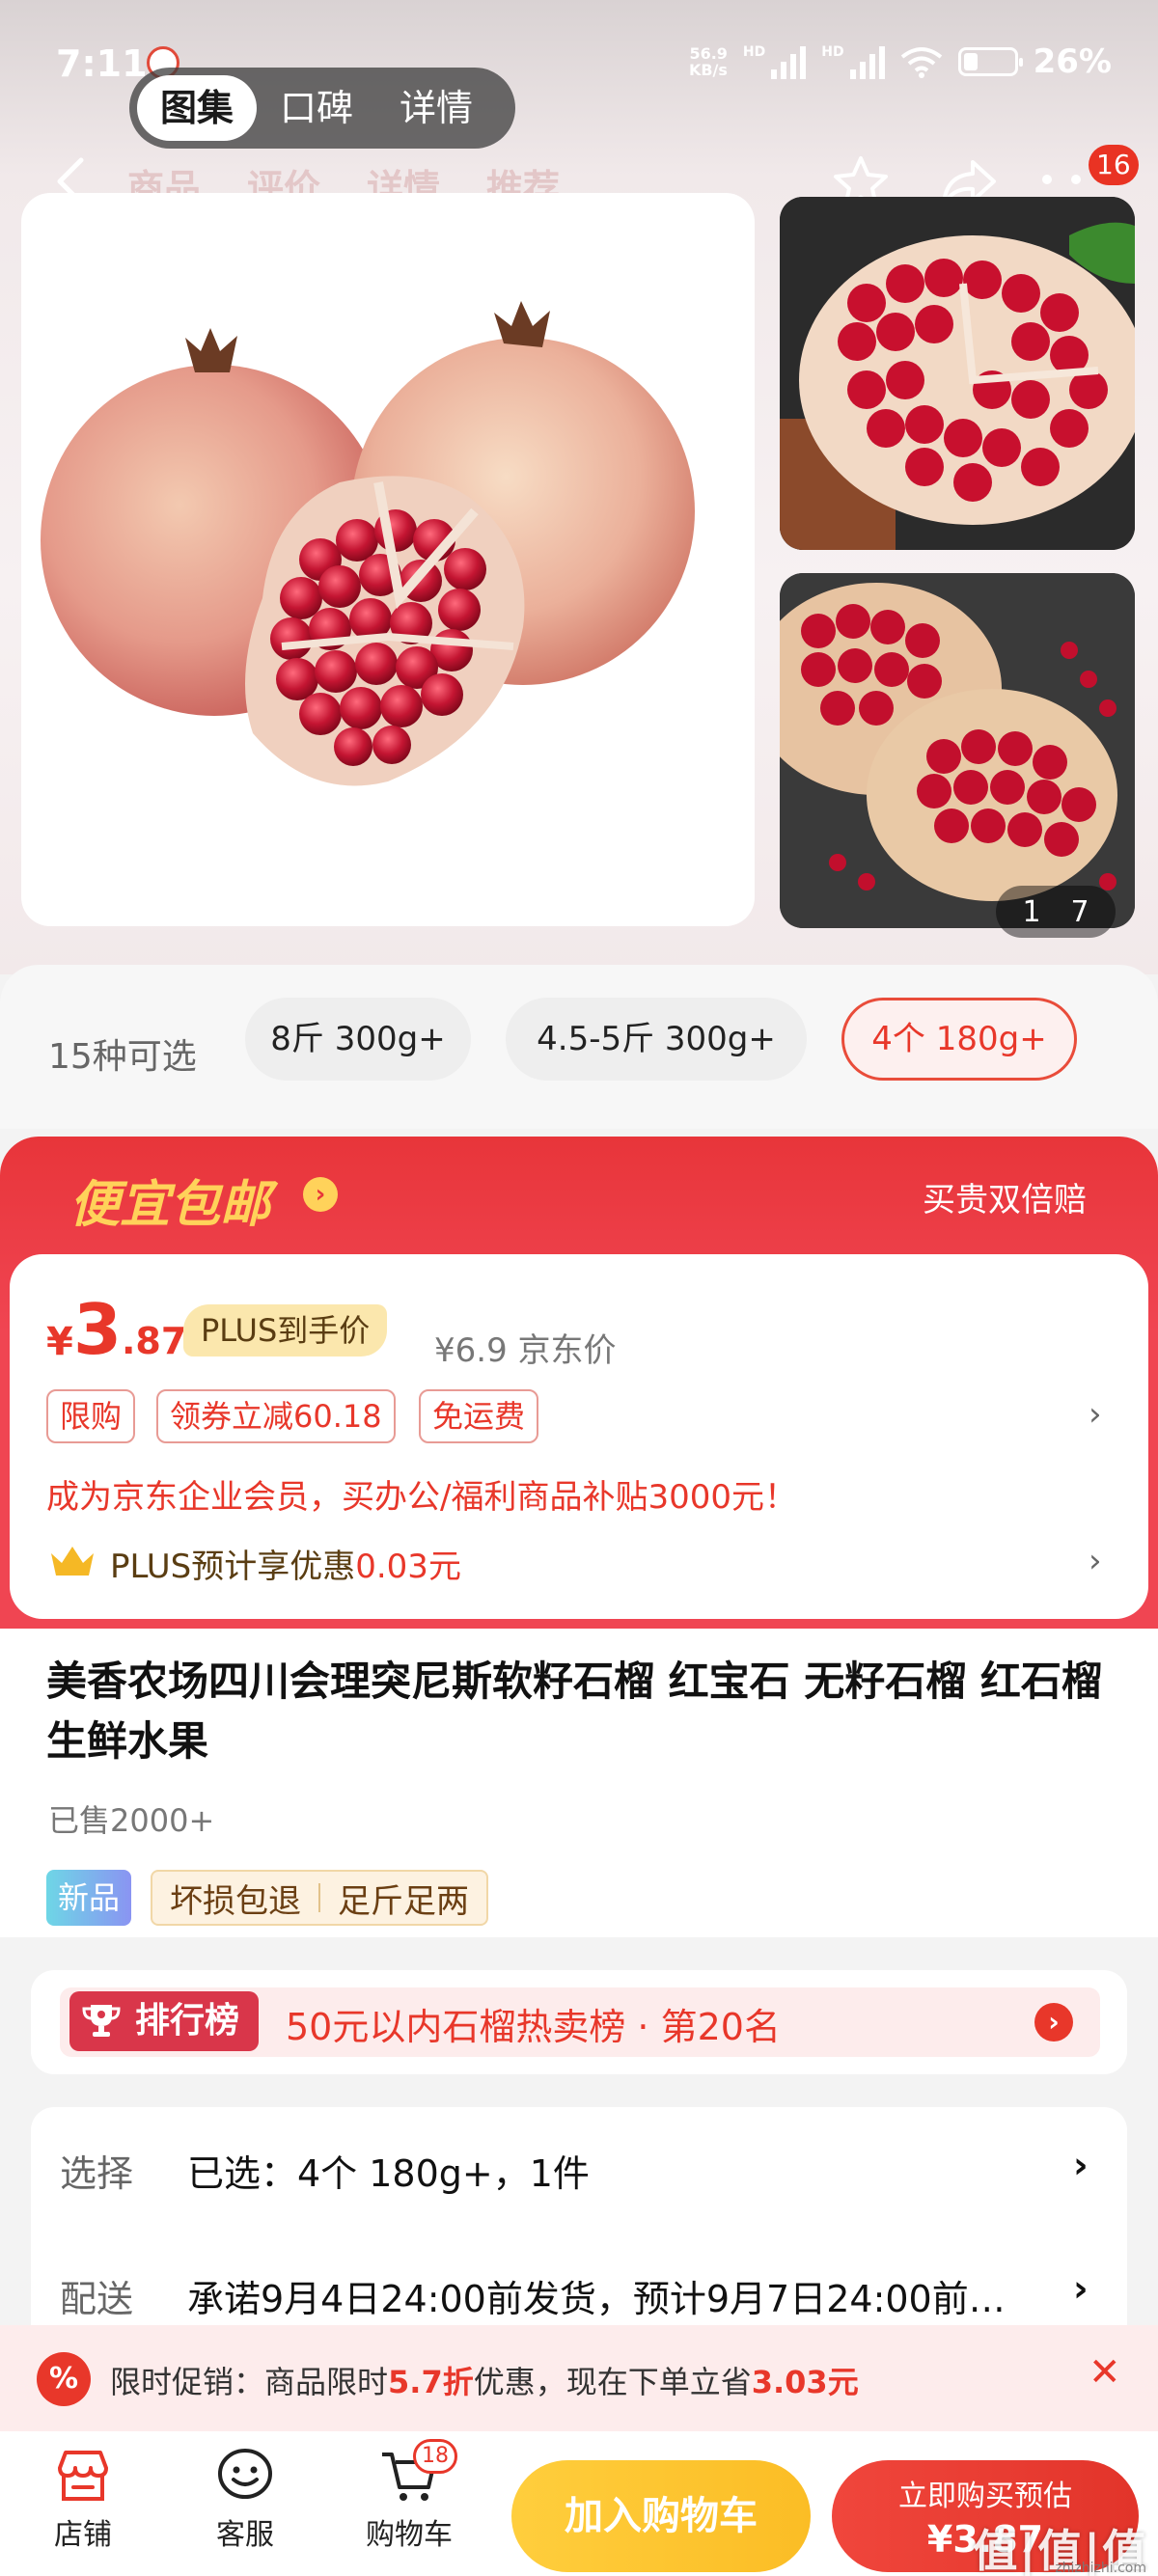  I want to click on enterprise-member-promo: 成为京东企业会员，买办公/福利商品补贴3000元！, so click(421, 1494).